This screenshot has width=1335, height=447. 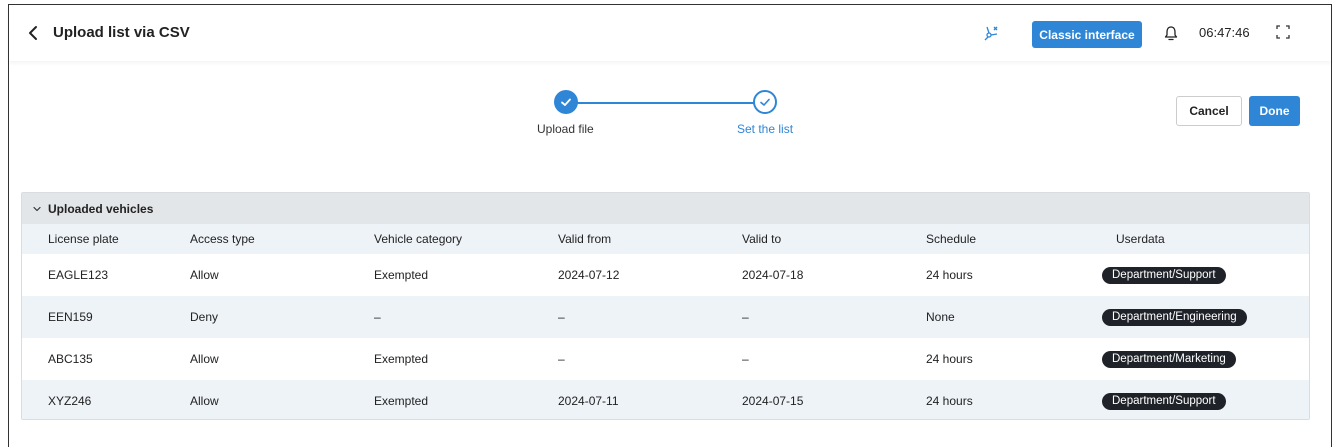 What do you see at coordinates (765, 129) in the screenshot?
I see `step-set-list-label: Set the list` at bounding box center [765, 129].